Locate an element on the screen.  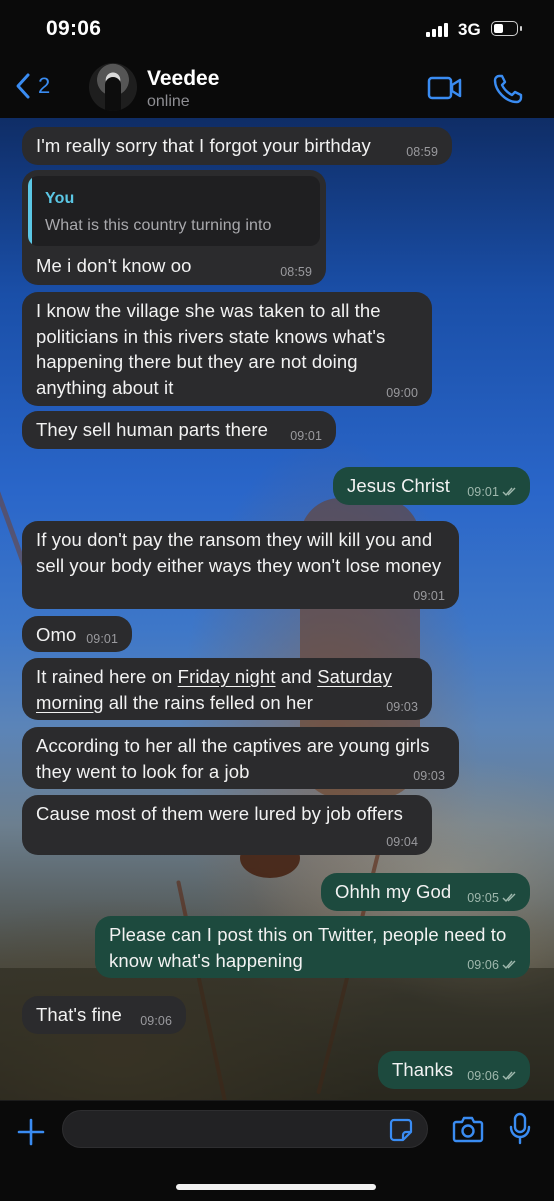
unread-count: 2 is located at coordinates (44, 85).